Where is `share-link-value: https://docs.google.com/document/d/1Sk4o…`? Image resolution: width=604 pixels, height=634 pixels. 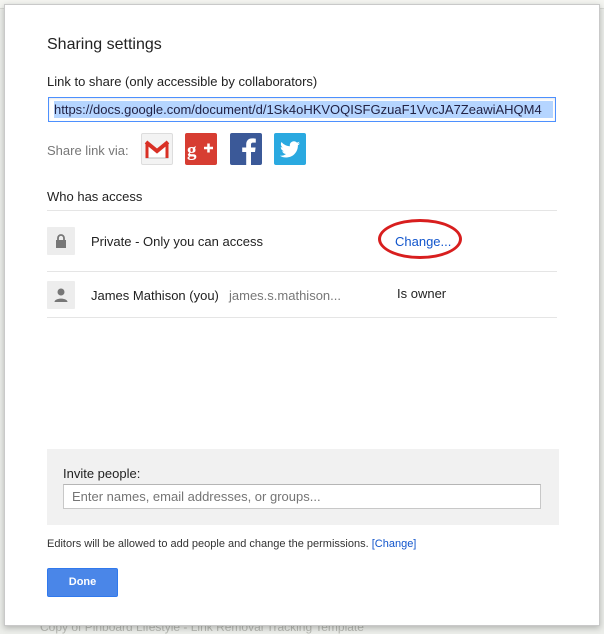
share-link-value: https://docs.google.com/document/d/1Sk4o… is located at coordinates (303, 109).